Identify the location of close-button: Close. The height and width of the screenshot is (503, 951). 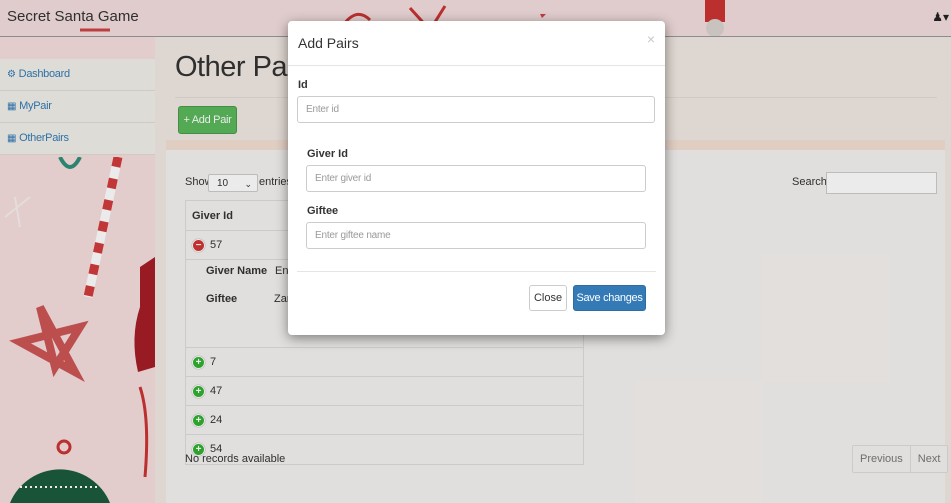
(548, 298).